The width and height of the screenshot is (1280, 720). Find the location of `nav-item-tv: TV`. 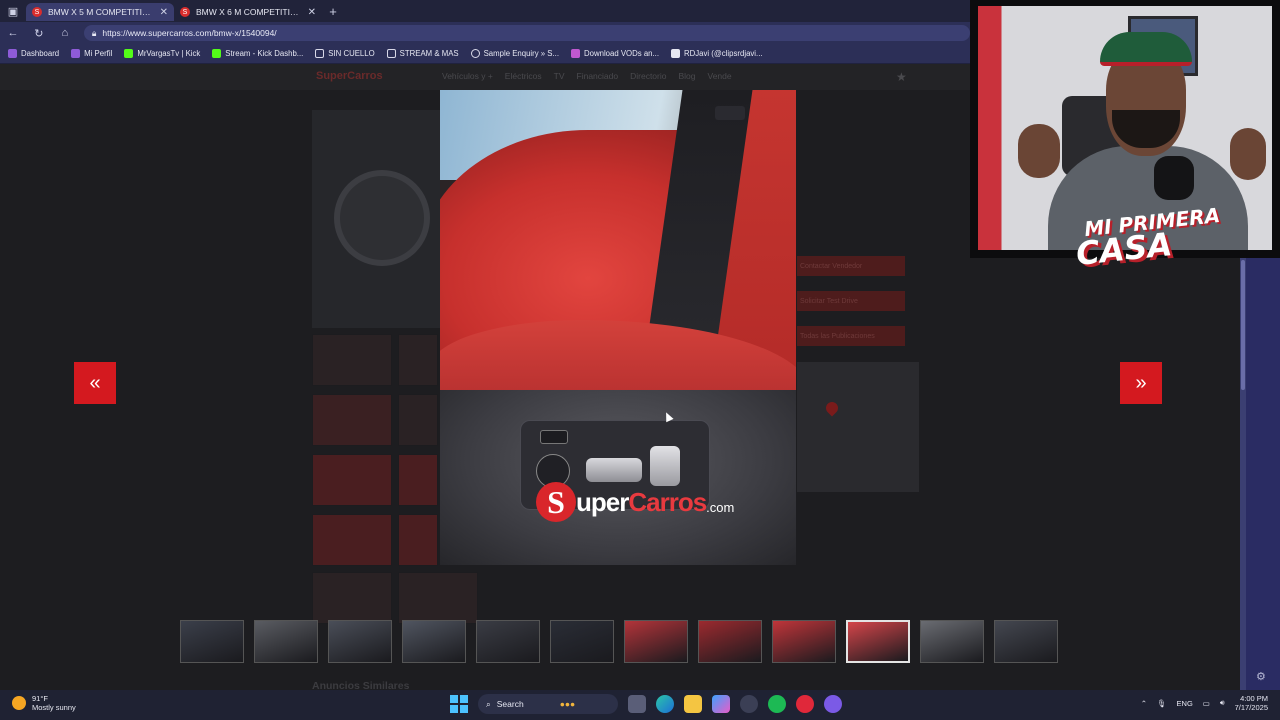

nav-item-tv: TV is located at coordinates (559, 76).